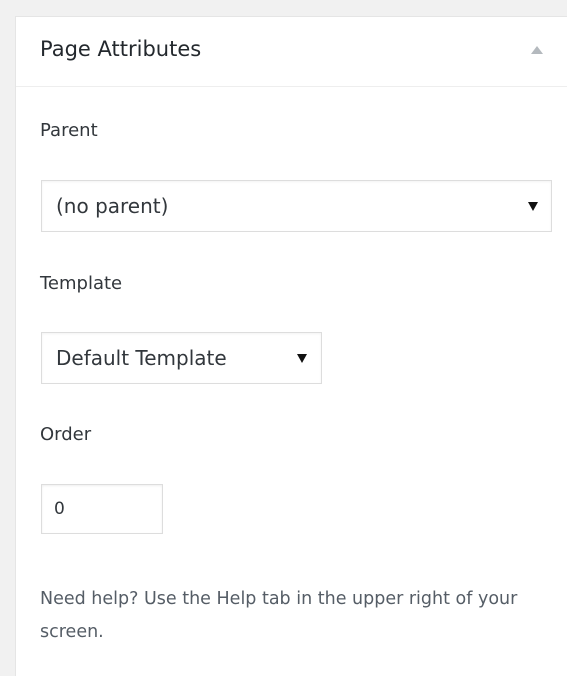 The height and width of the screenshot is (676, 567). What do you see at coordinates (66, 434) in the screenshot?
I see `order-label: Order` at bounding box center [66, 434].